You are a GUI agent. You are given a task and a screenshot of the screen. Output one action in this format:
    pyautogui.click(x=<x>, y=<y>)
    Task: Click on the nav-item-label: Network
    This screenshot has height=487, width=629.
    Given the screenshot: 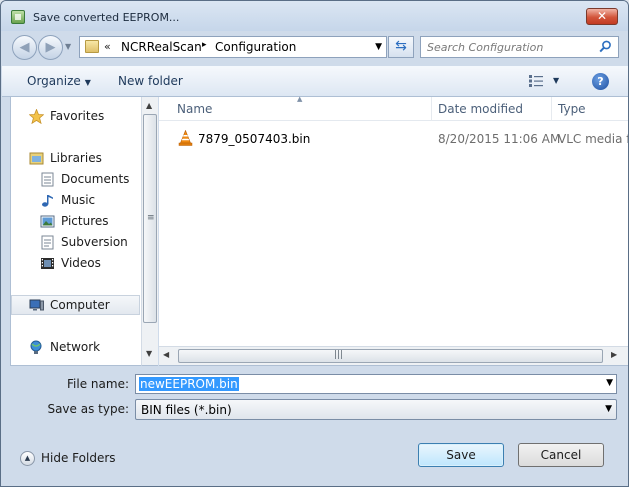 What is the action you would take?
    pyautogui.click(x=75, y=347)
    